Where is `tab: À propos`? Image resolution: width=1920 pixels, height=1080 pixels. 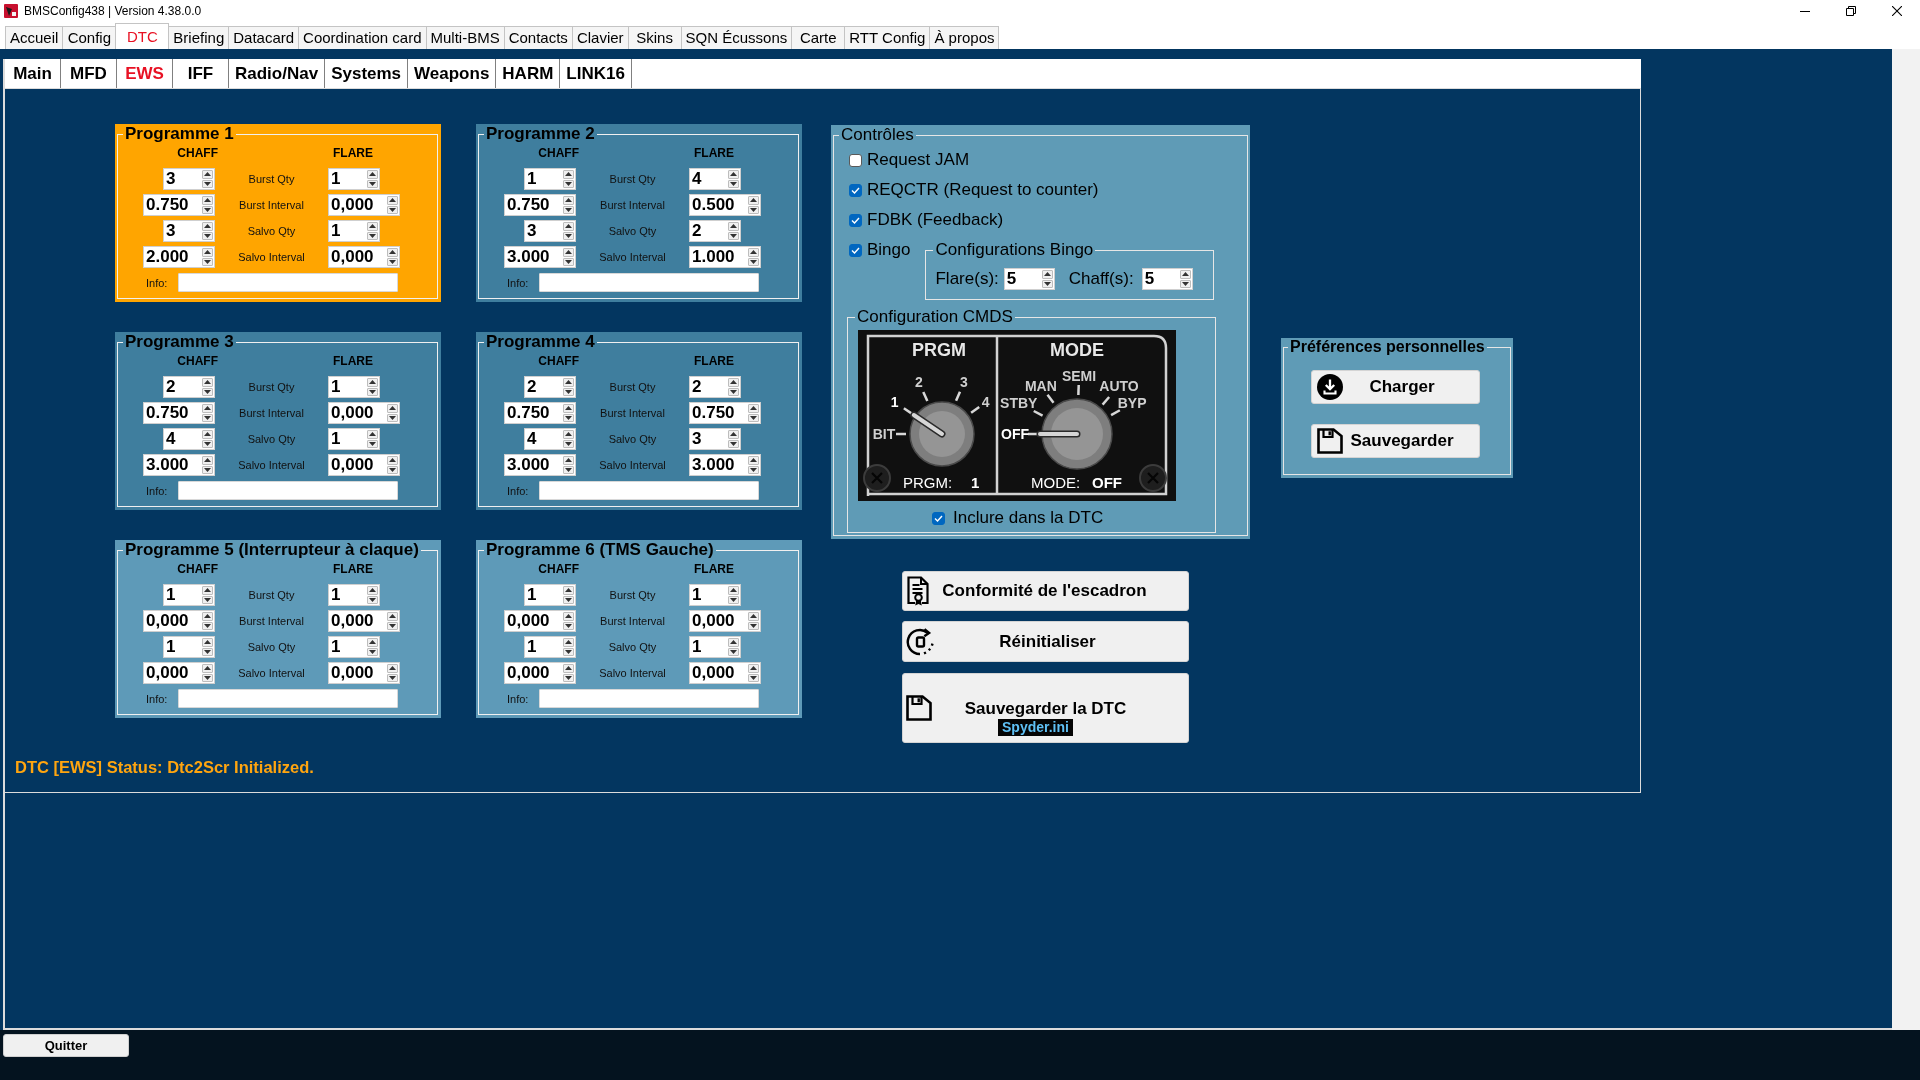
tab: À propos is located at coordinates (964, 37).